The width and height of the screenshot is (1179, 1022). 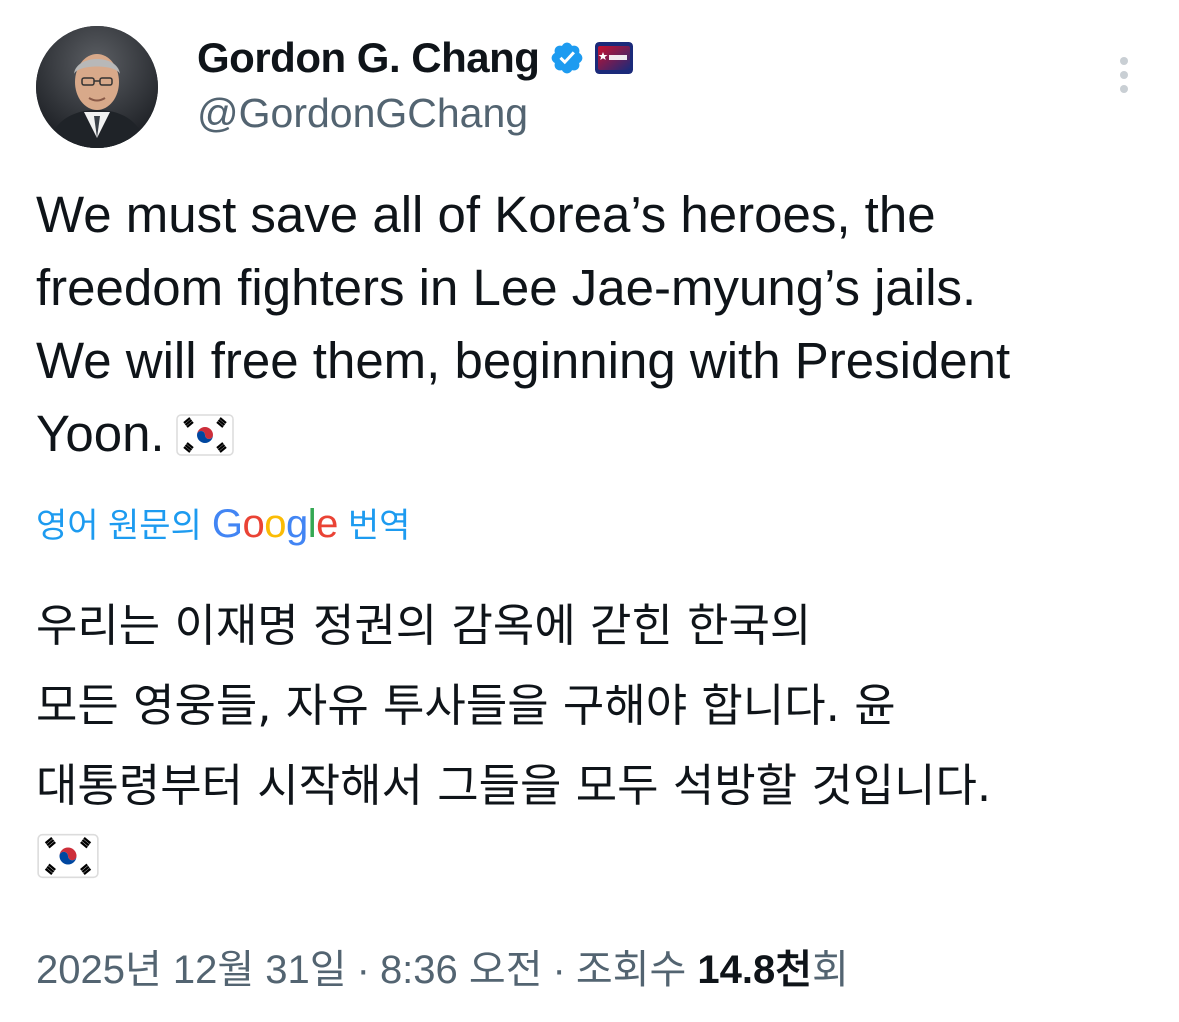 What do you see at coordinates (379, 526) in the screenshot?
I see `translation-label-suffix: 번역` at bounding box center [379, 526].